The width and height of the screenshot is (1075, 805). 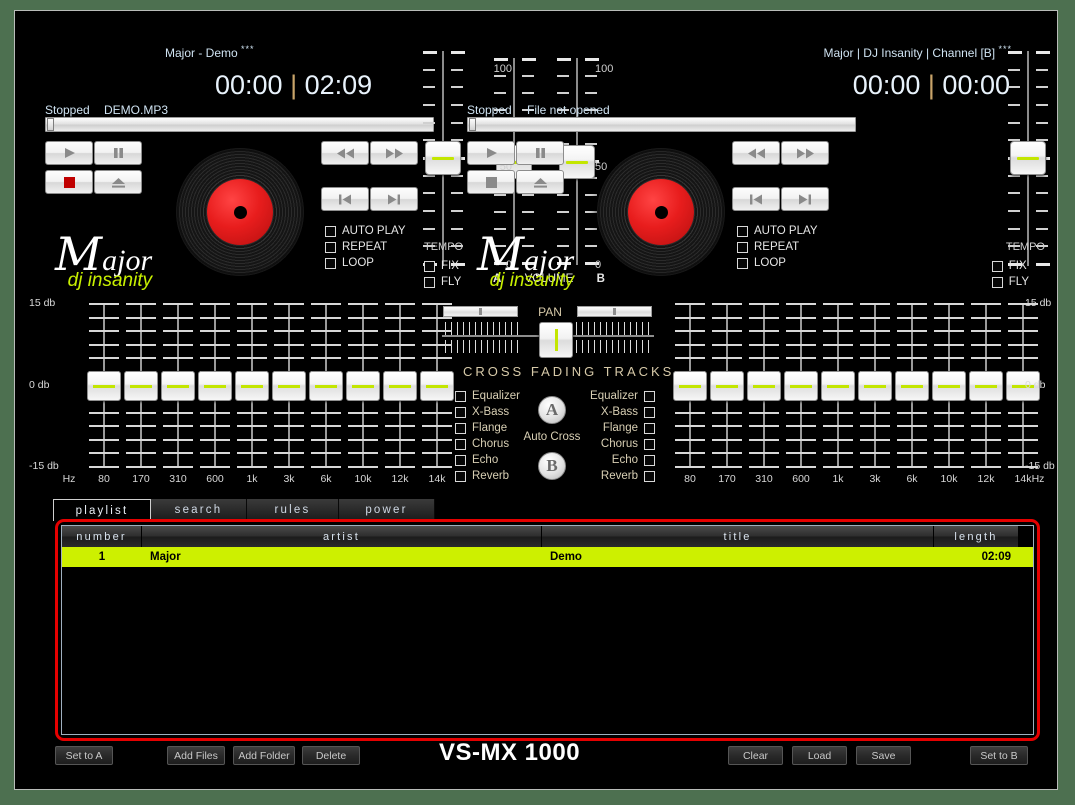 I want to click on eq-b-handle-10k, so click(x=949, y=386).